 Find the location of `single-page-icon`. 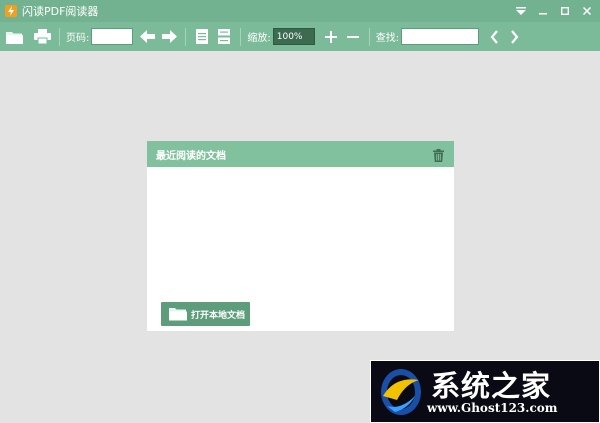

single-page-icon is located at coordinates (202, 36).